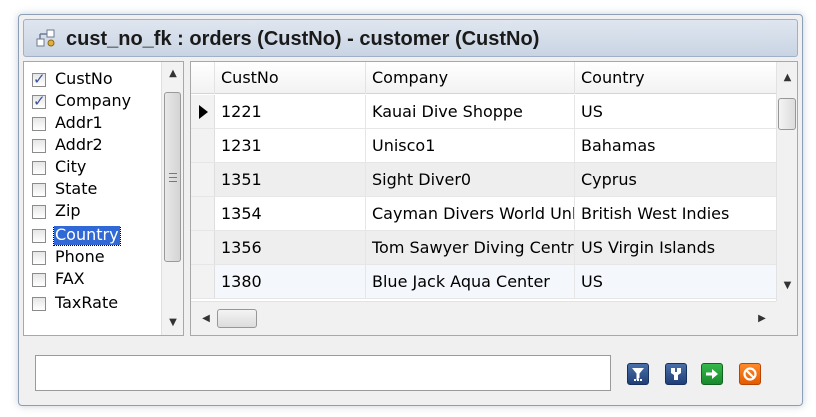 This screenshot has height=417, width=816. I want to click on current-row-arrow-icon, so click(203, 112).